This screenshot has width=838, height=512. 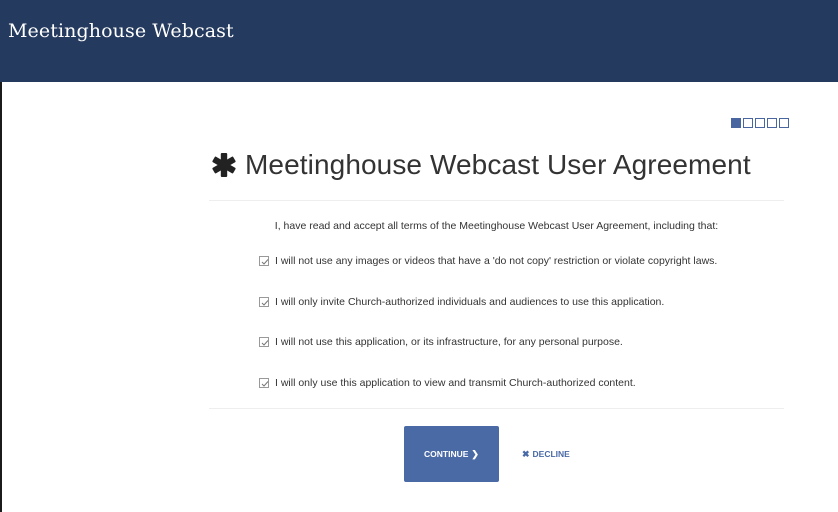 I want to click on page-title: Meetinghouse Webcast User Agreement, so click(x=498, y=164).